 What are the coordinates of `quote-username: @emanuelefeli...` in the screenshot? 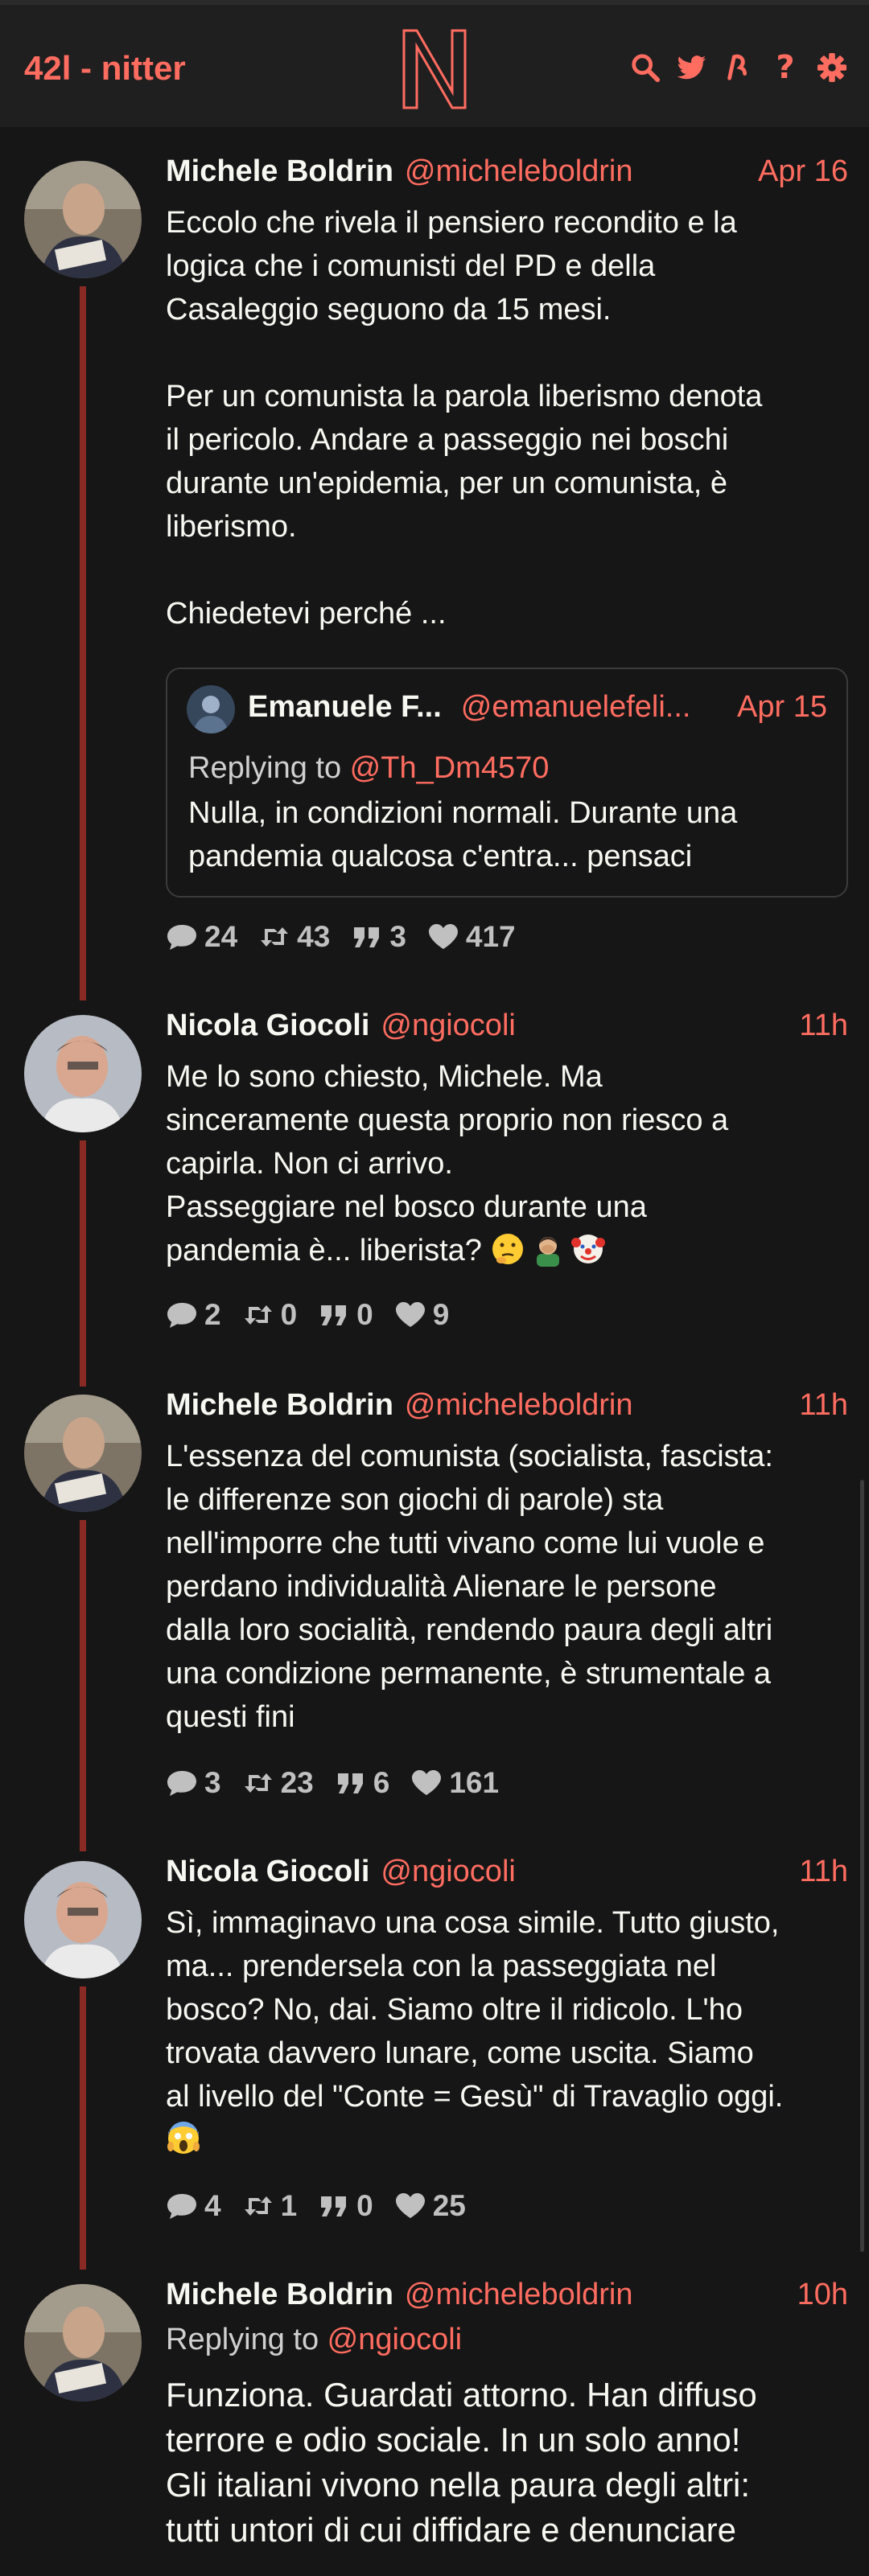 It's located at (576, 707).